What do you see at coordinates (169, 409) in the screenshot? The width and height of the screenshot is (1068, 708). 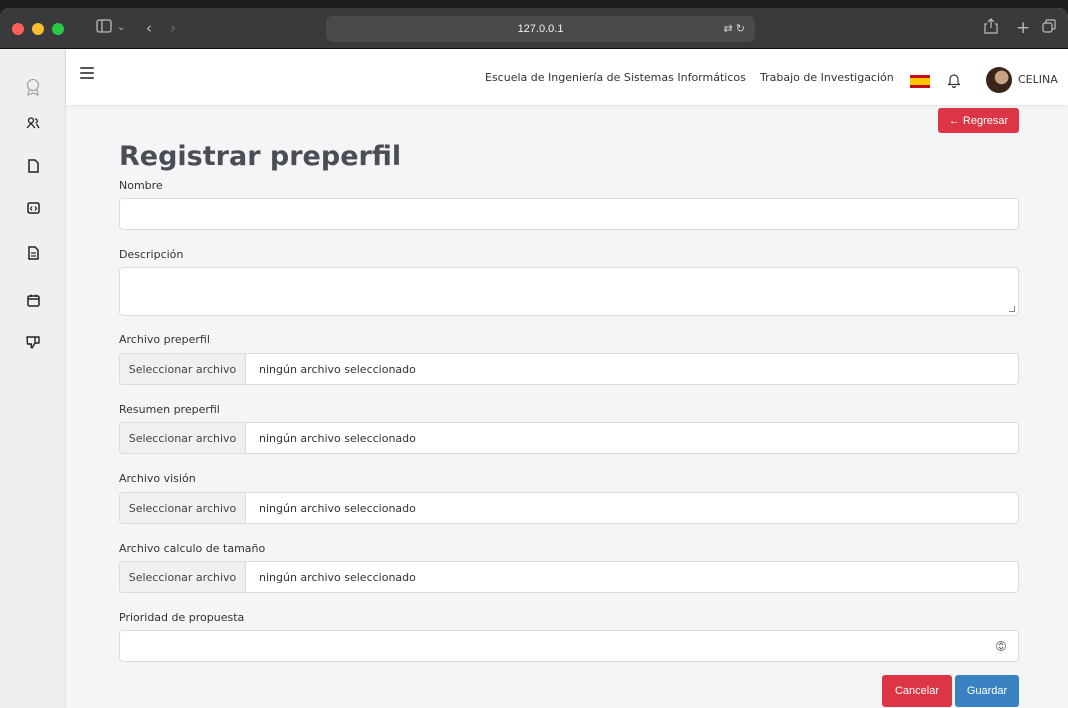 I see `file-label-resumen: Resumen preperfil` at bounding box center [169, 409].